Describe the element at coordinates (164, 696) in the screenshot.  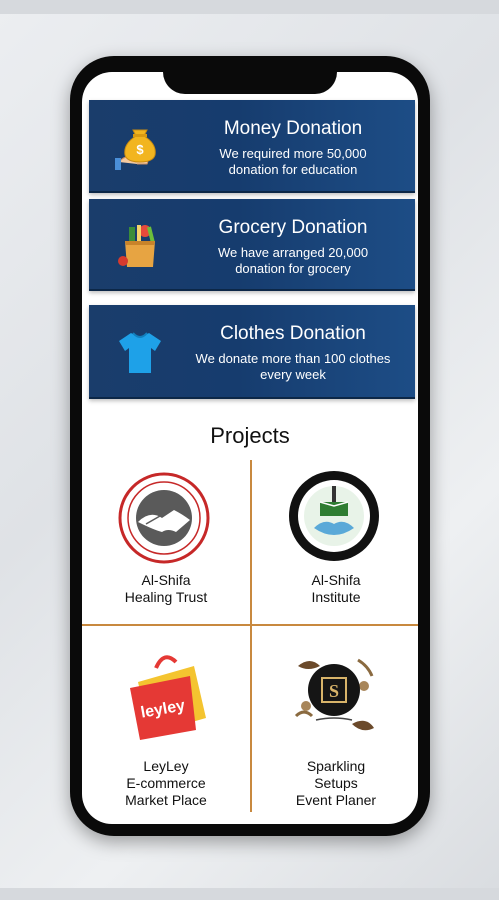
I see `shopping-bag-logo: leyley` at that location.